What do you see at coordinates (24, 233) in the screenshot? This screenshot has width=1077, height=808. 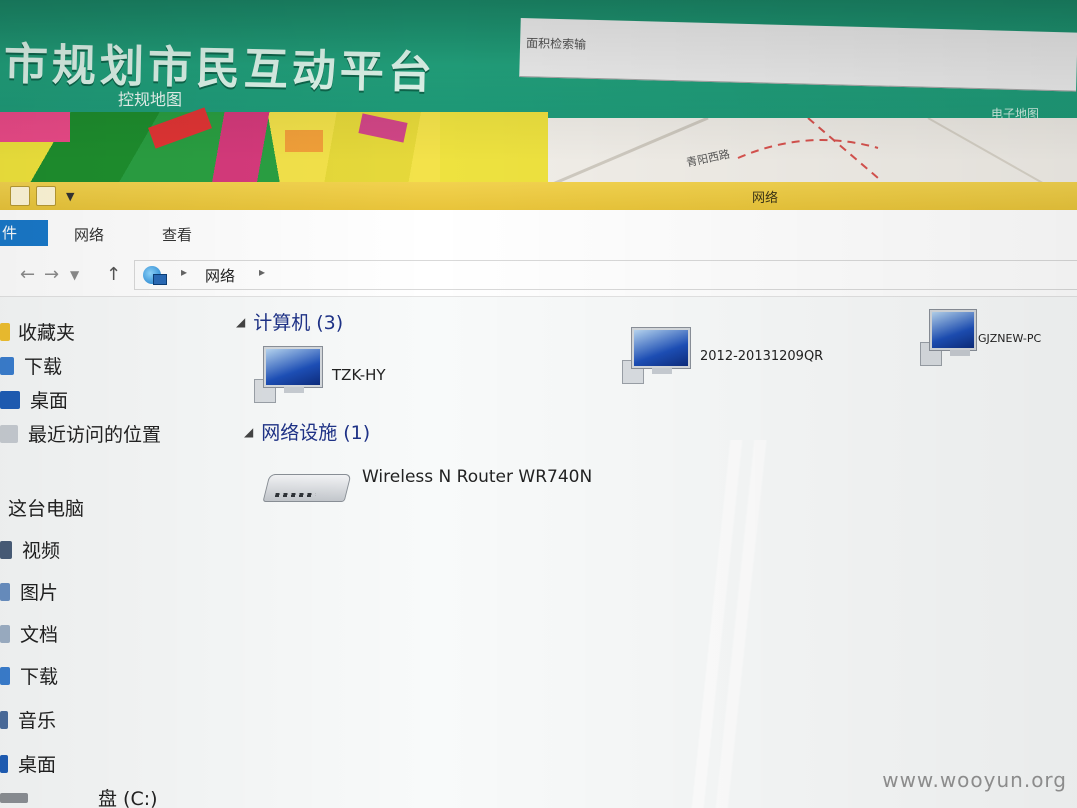 I see `tab-file: 件` at bounding box center [24, 233].